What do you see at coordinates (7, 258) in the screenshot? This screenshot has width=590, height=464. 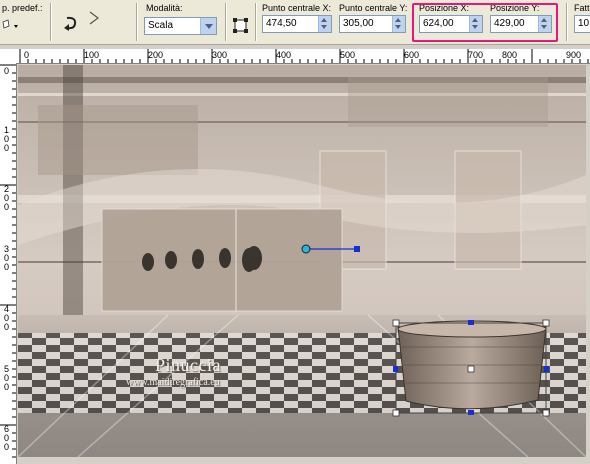 I see `ruler-label: 3 0 0` at bounding box center [7, 258].